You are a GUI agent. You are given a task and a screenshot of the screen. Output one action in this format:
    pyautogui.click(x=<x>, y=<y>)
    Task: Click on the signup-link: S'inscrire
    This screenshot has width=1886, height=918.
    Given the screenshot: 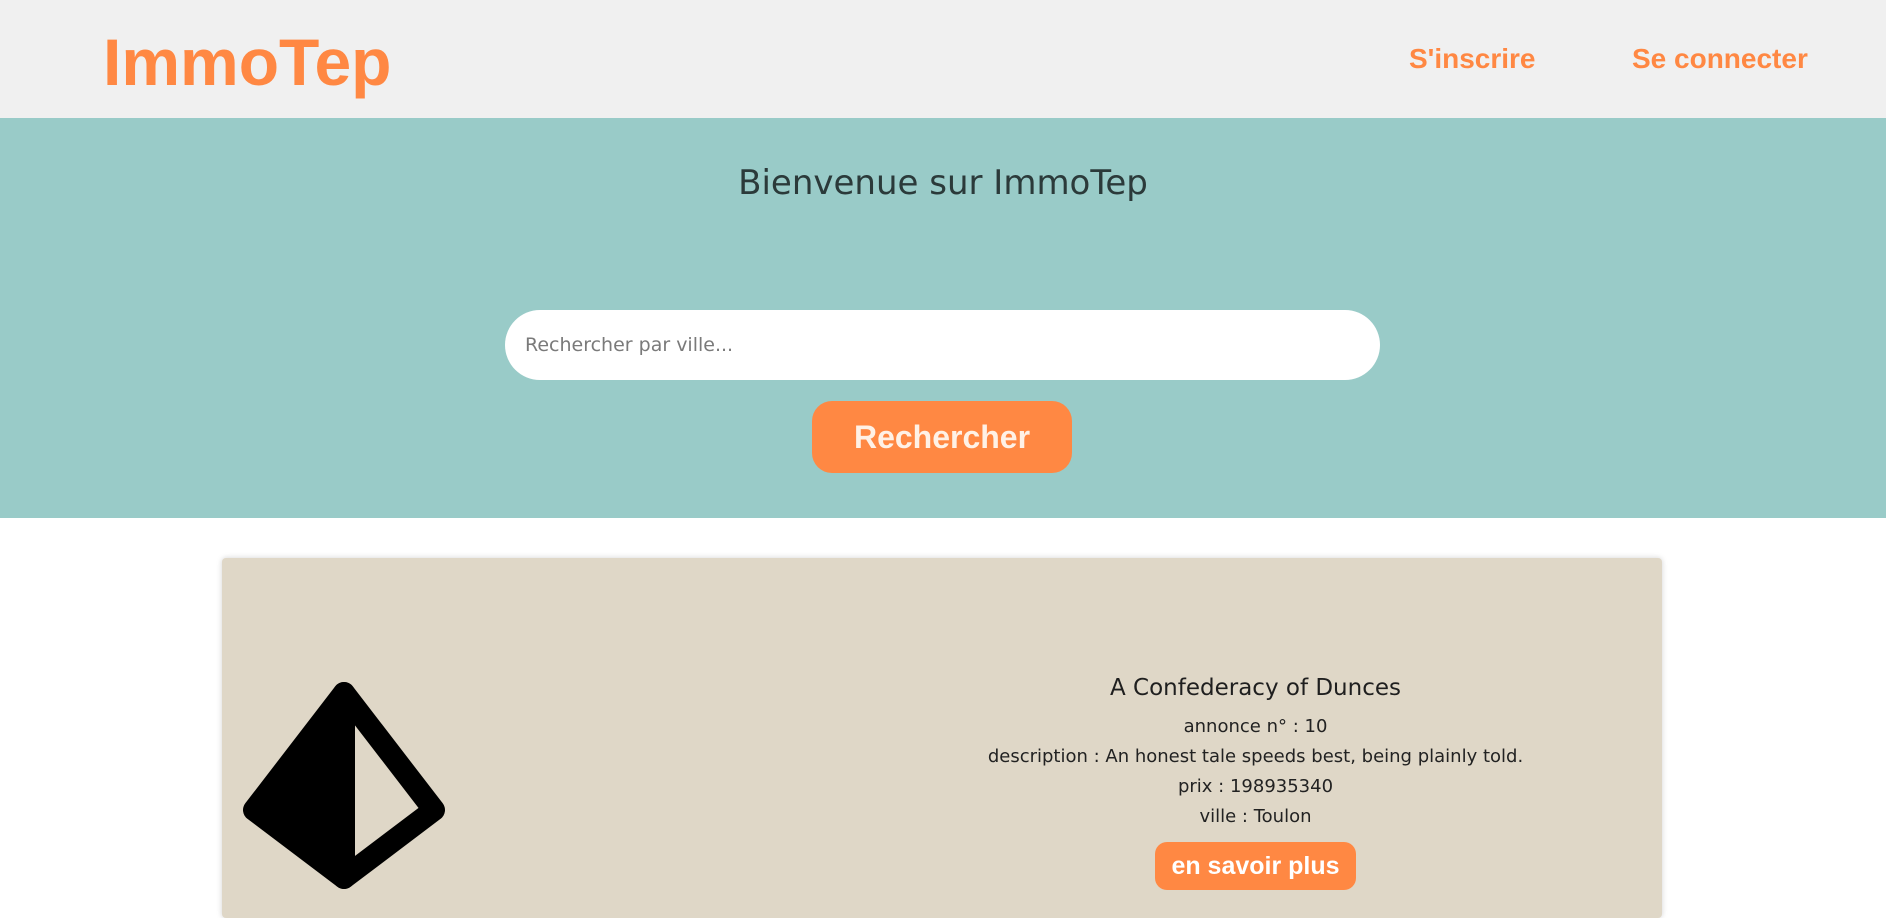 What is the action you would take?
    pyautogui.click(x=1472, y=59)
    